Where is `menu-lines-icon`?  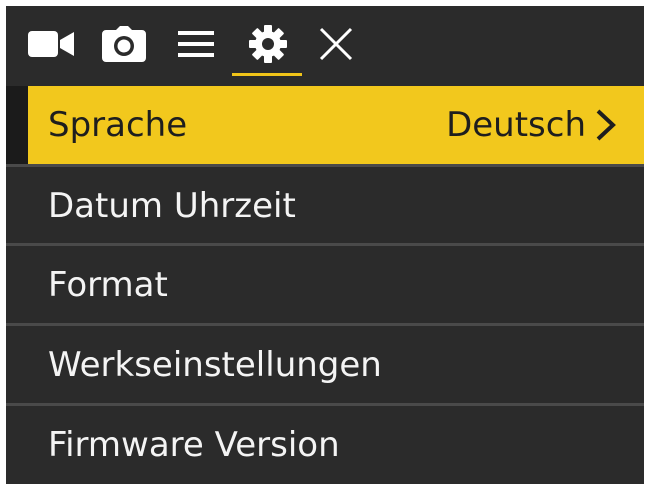 menu-lines-icon is located at coordinates (196, 44).